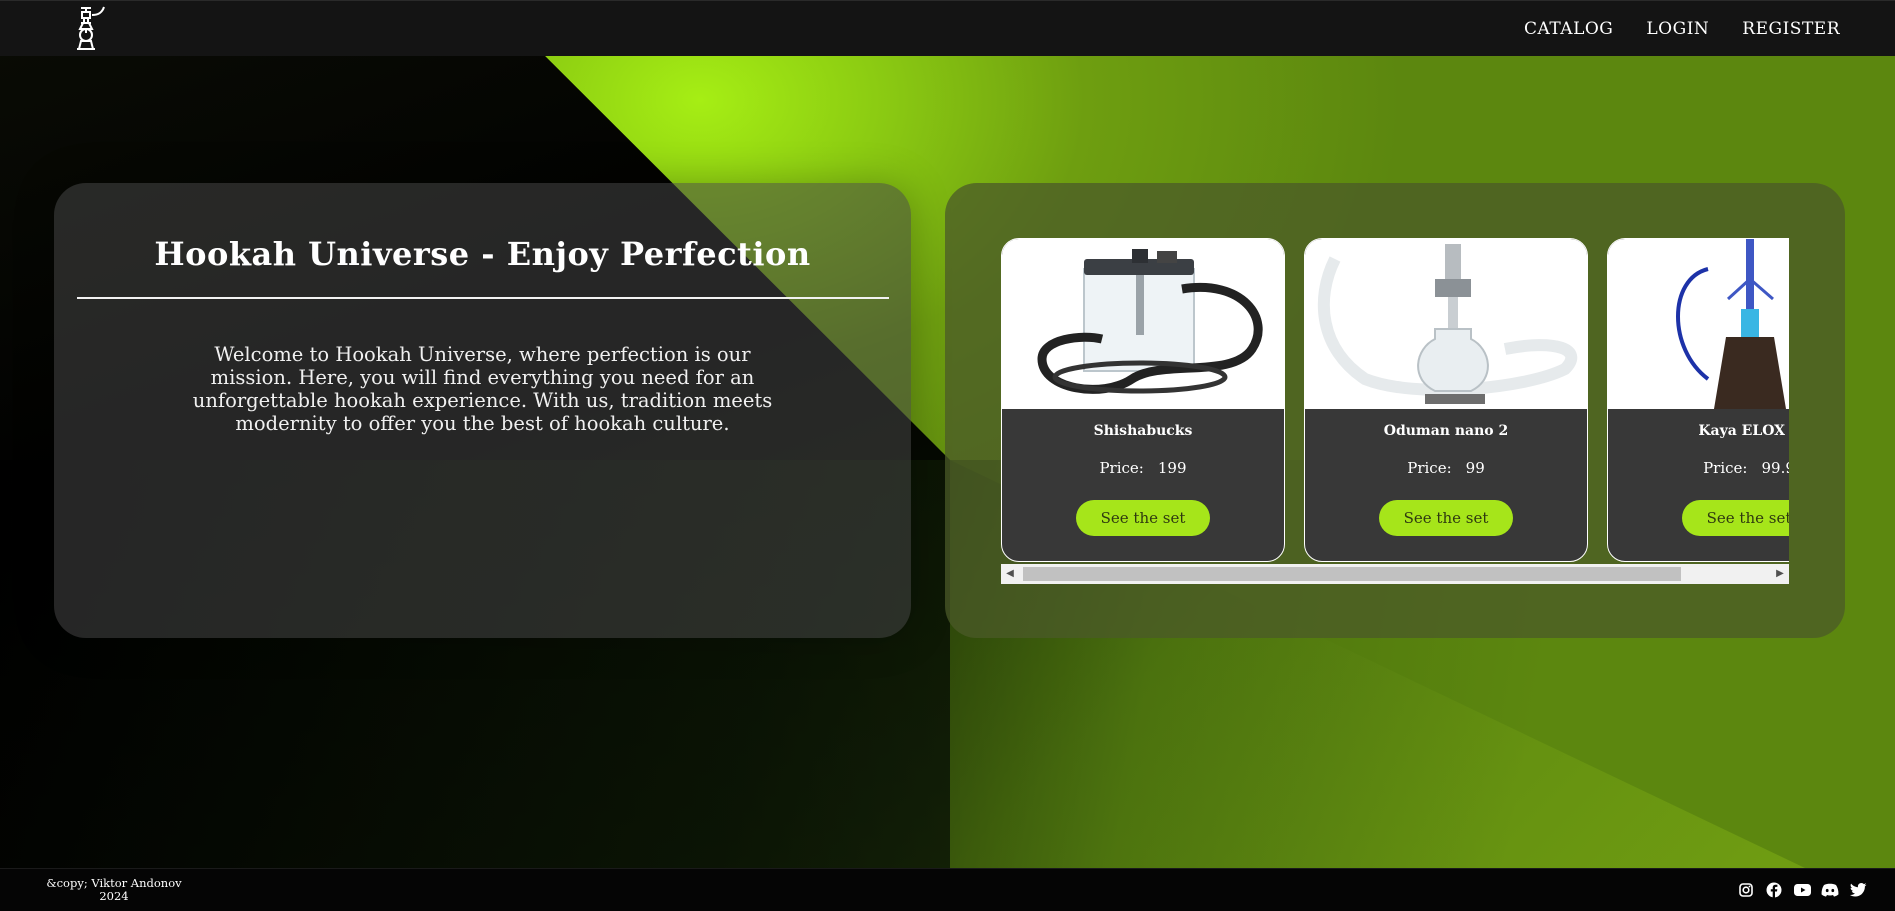 This screenshot has width=1895, height=911. Describe the element at coordinates (114, 896) in the screenshot. I see `copyright-year: 2024` at that location.